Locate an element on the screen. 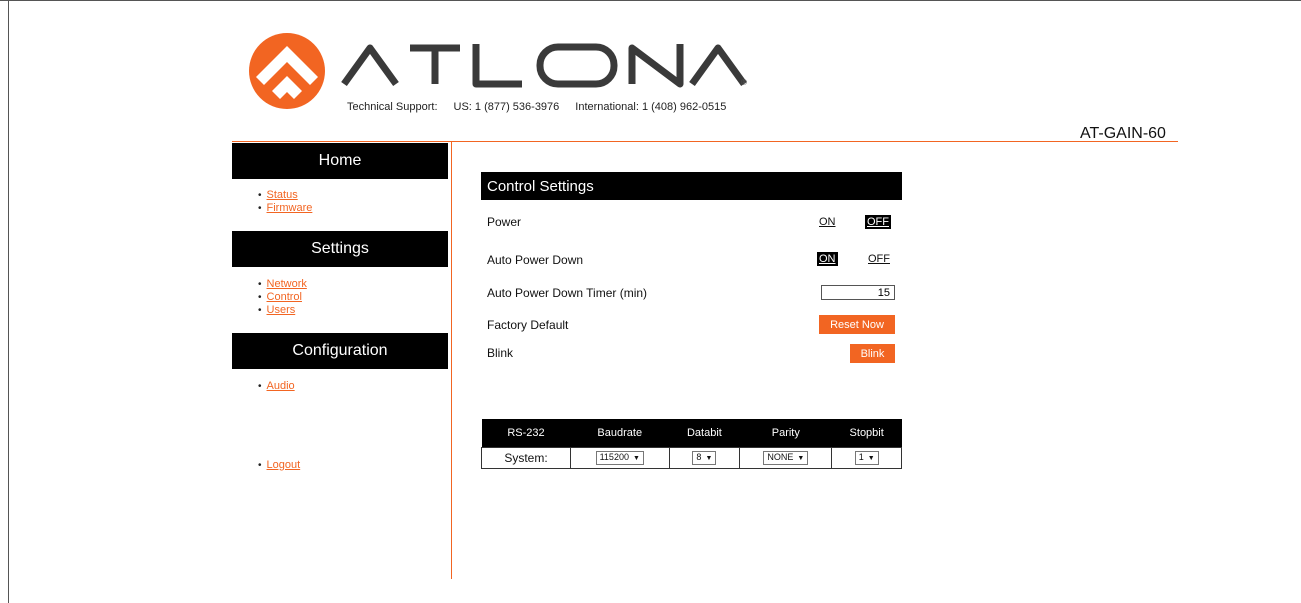 This screenshot has height=603, width=1301. status-link: Status is located at coordinates (282, 195).